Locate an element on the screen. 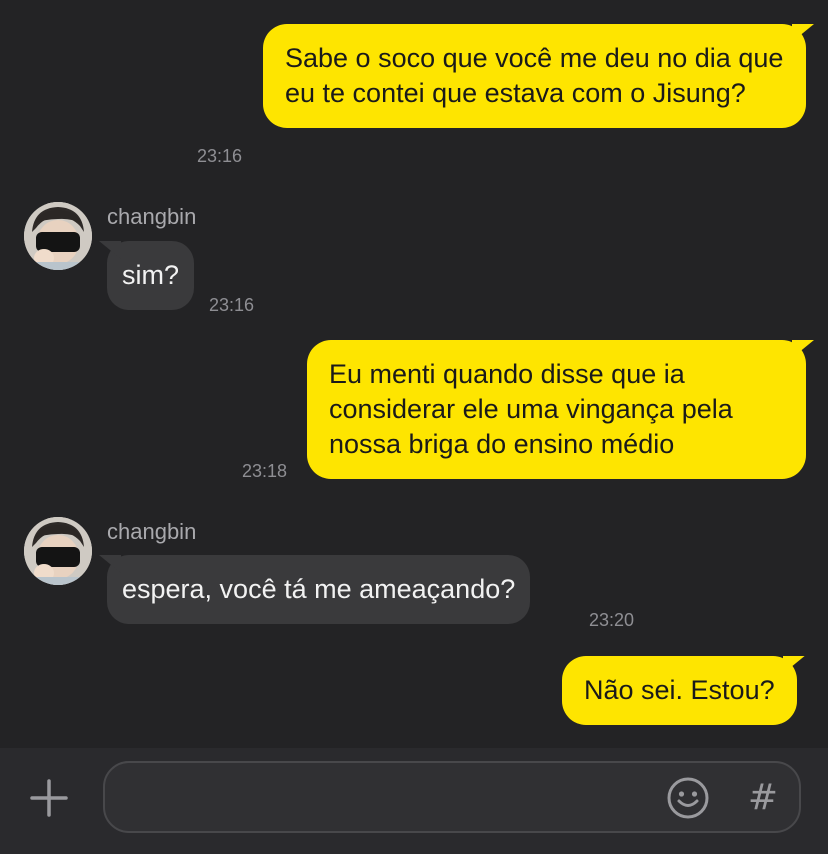 The image size is (828, 854). incoming-message-bubble: espera, você tá me ameaçando? is located at coordinates (319, 589).